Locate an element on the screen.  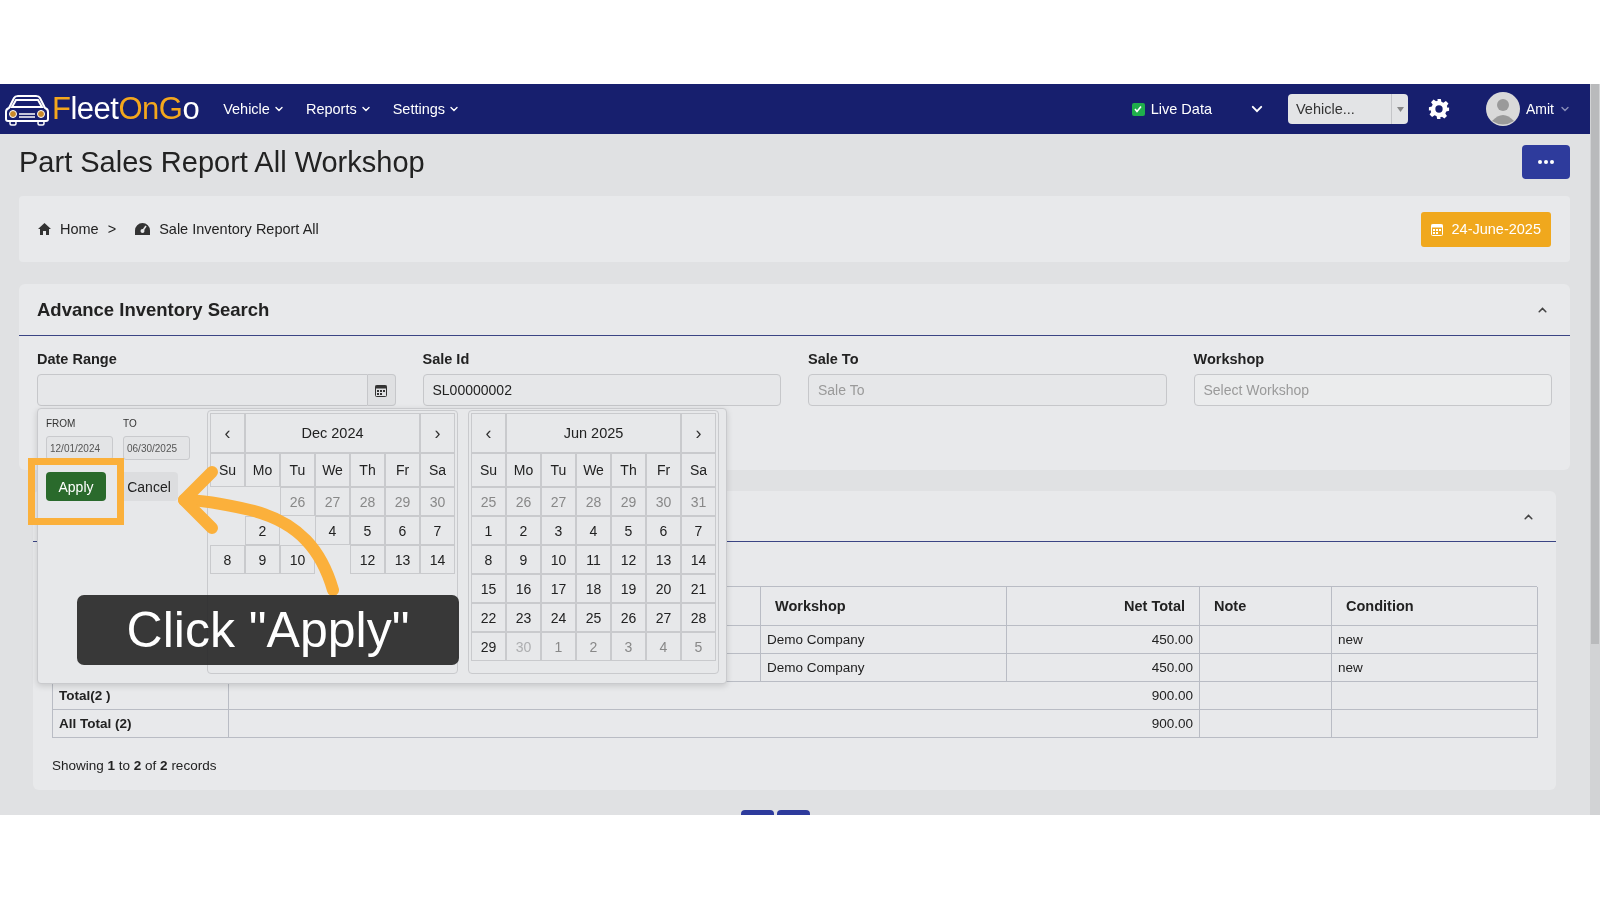
caret-down-icon is located at coordinates (1400, 109).